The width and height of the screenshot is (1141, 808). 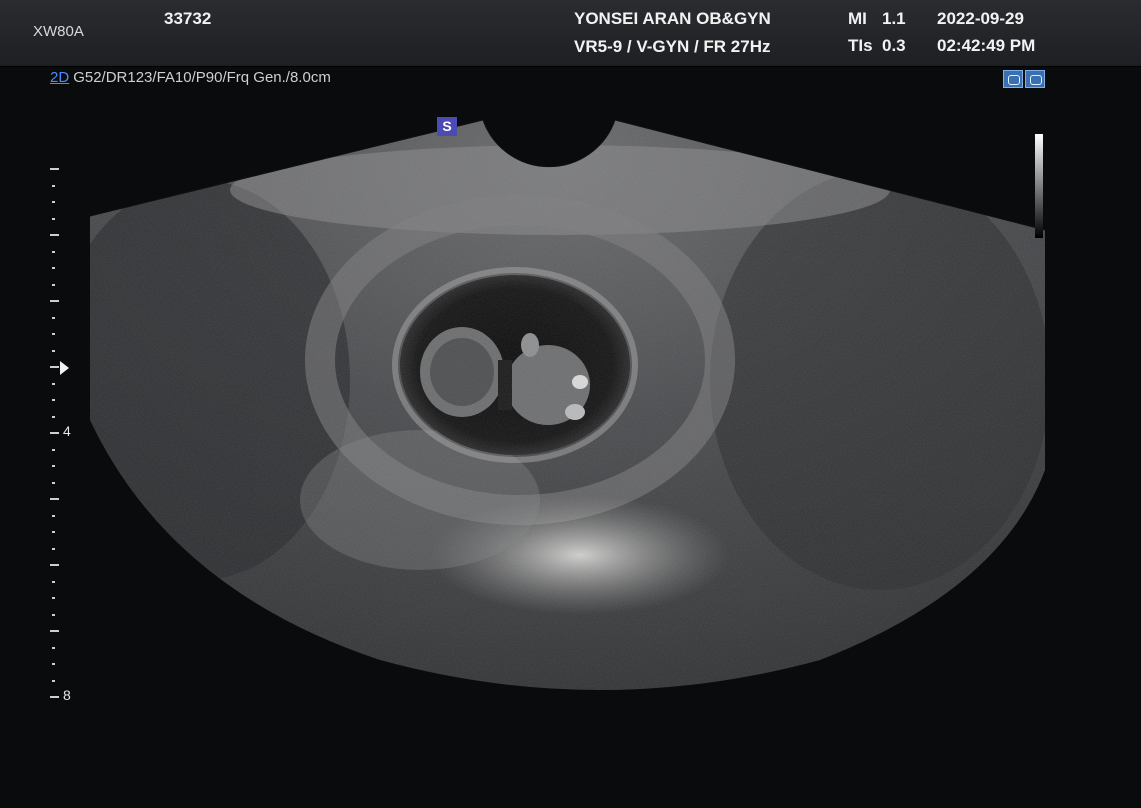 What do you see at coordinates (447, 126) in the screenshot?
I see `orientation-marker: S` at bounding box center [447, 126].